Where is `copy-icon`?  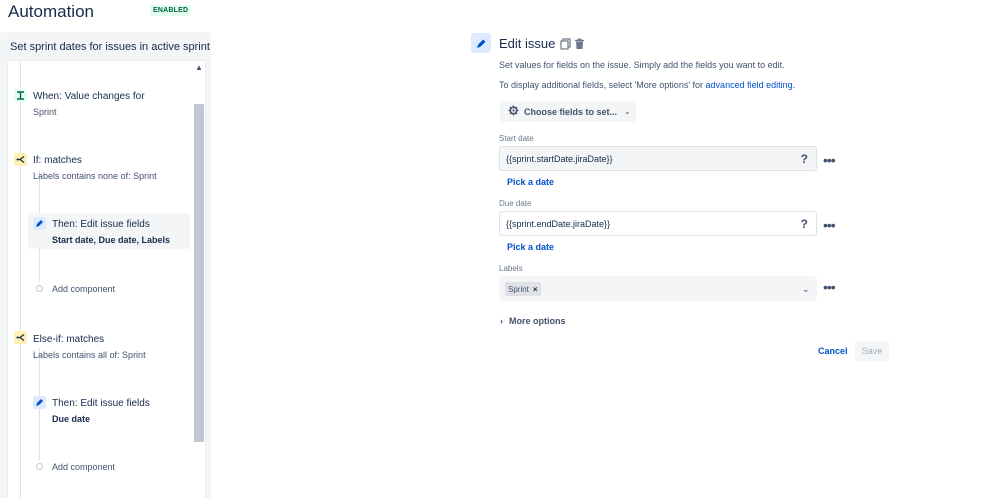 copy-icon is located at coordinates (565, 43).